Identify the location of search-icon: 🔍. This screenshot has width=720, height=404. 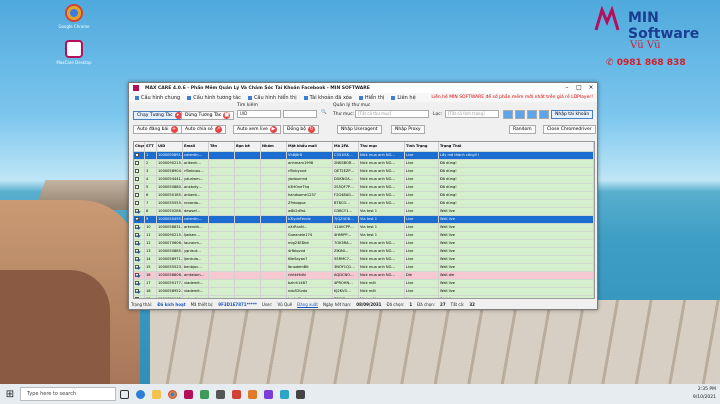
(324, 112).